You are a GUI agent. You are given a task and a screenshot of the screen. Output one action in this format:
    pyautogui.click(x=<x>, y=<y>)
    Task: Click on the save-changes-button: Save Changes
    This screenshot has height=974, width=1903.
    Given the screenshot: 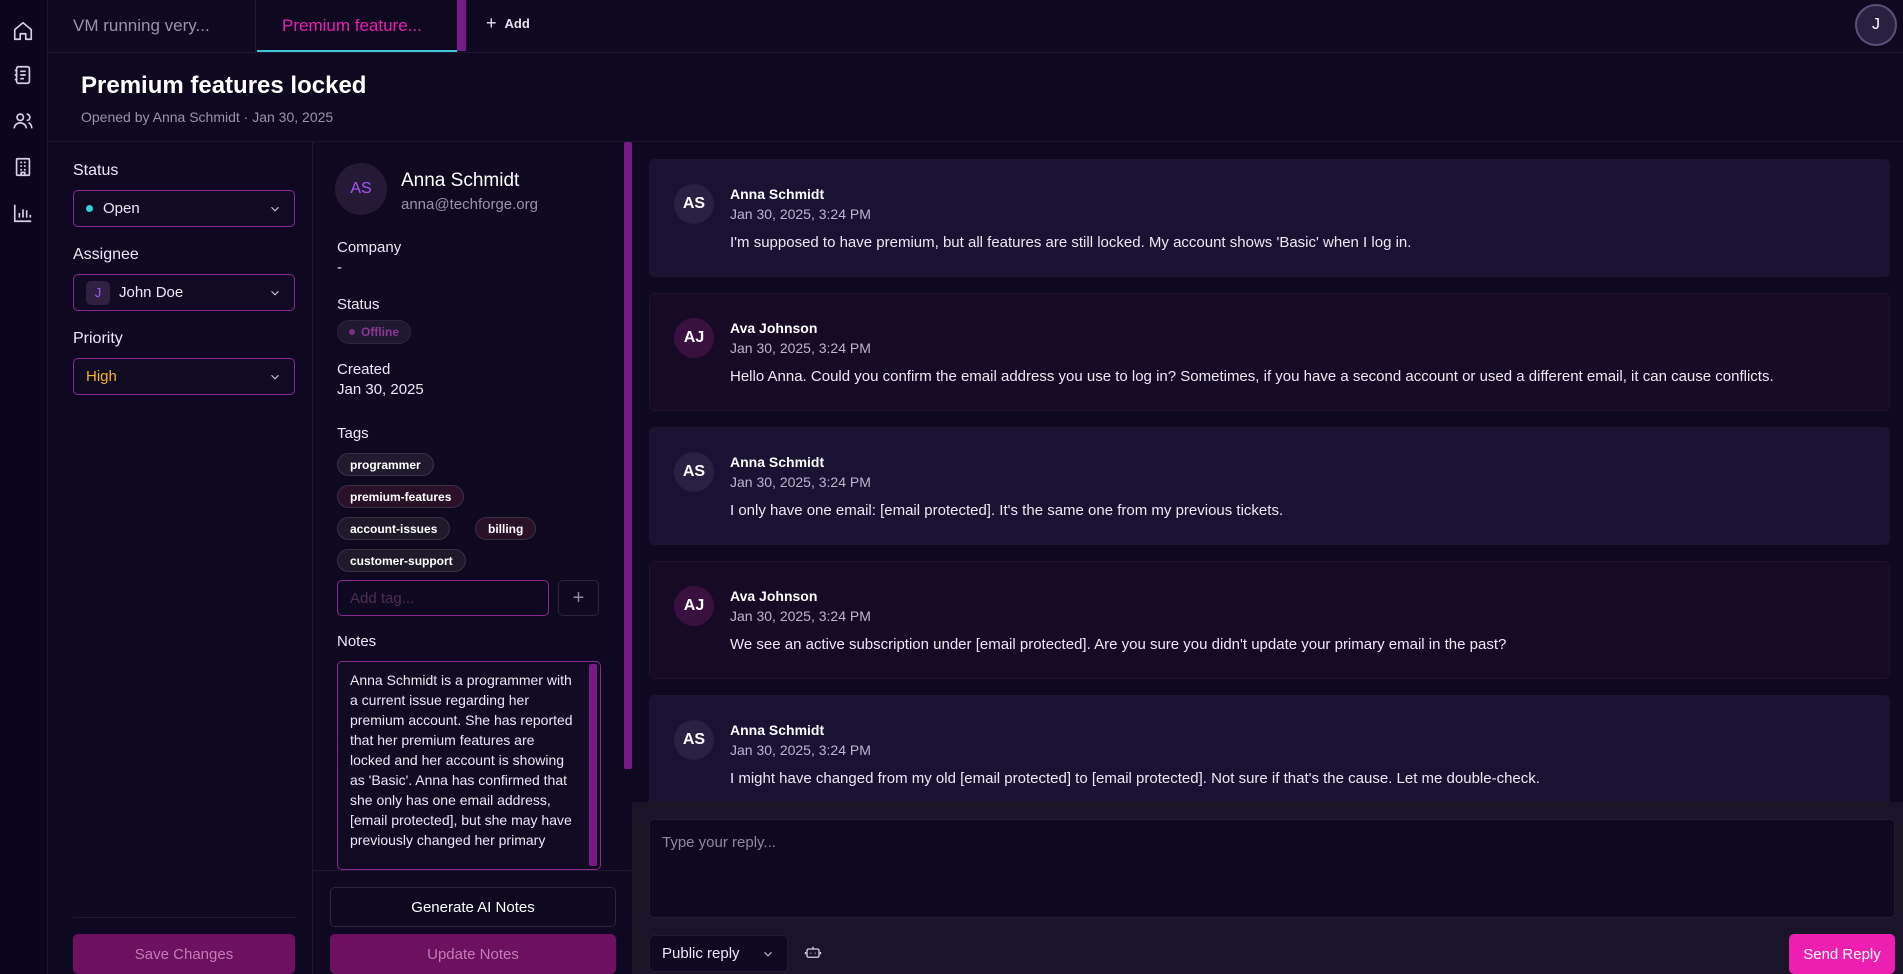 What is the action you would take?
    pyautogui.click(x=184, y=954)
    